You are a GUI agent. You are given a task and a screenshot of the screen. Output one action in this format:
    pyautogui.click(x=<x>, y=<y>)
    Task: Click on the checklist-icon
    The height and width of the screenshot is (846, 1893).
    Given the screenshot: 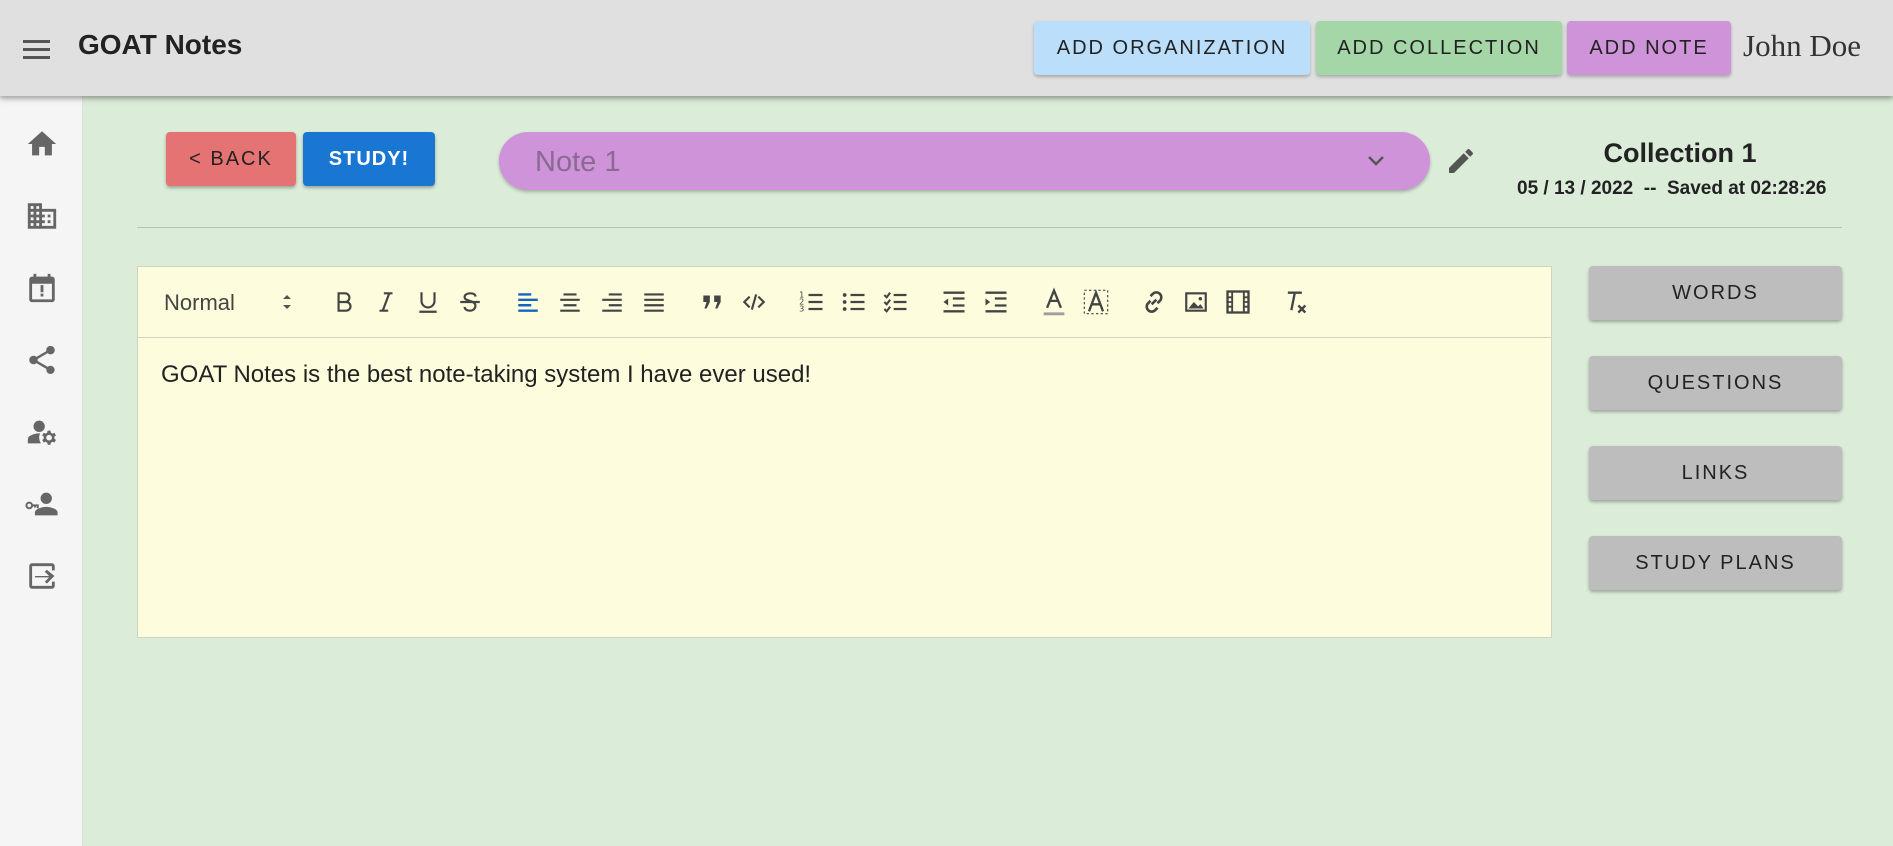 What is the action you would take?
    pyautogui.click(x=896, y=302)
    